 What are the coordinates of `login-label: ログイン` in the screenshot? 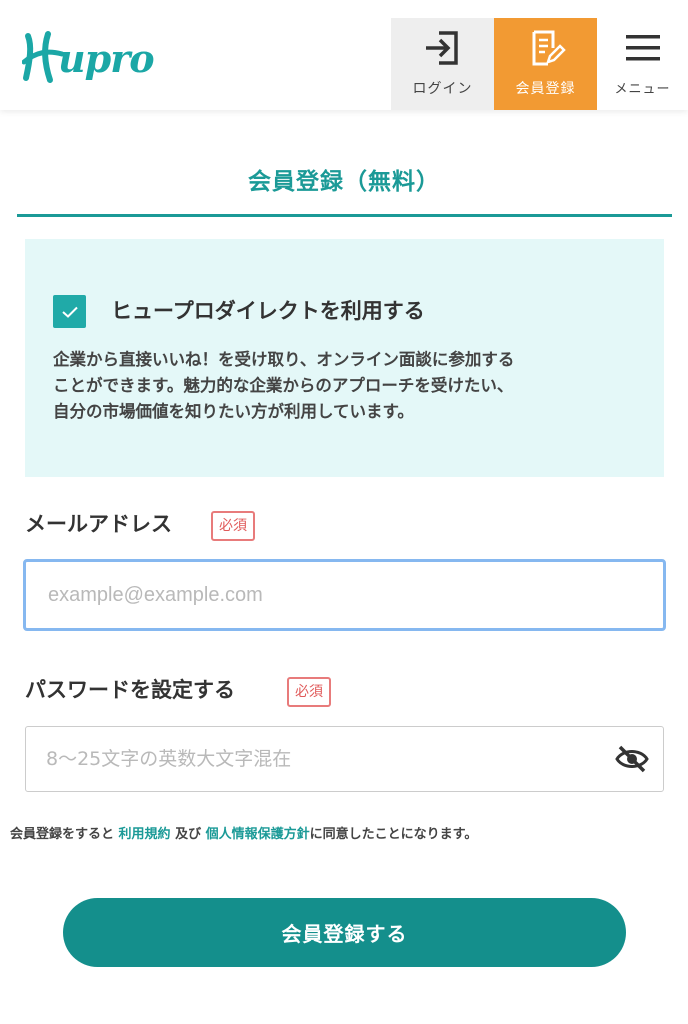 It's located at (442, 89).